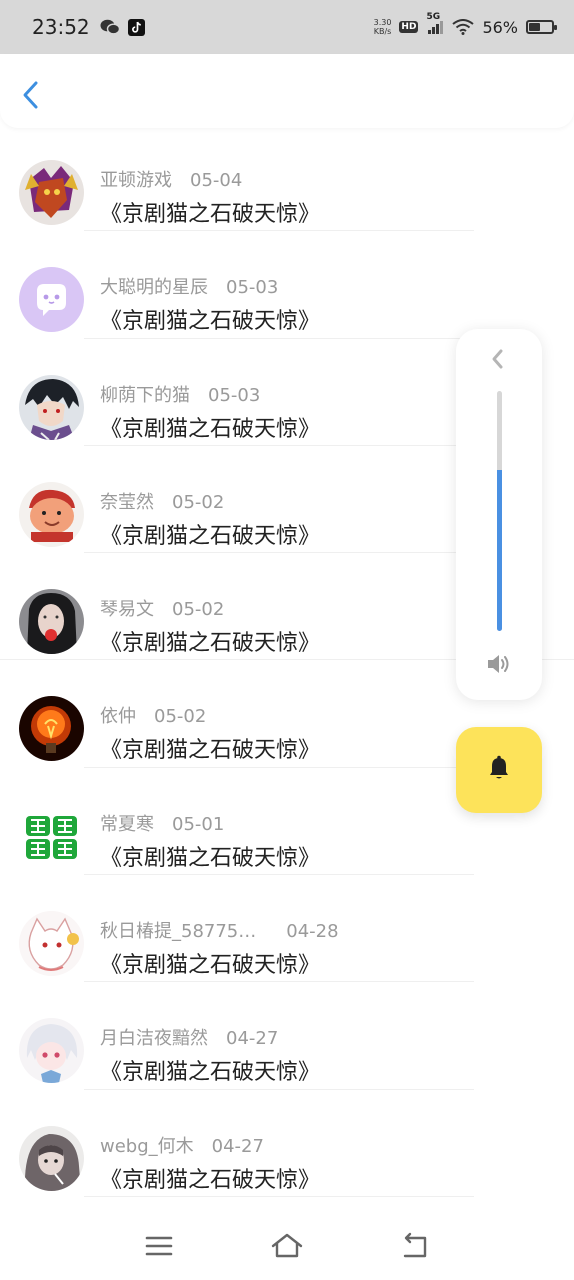 The width and height of the screenshot is (574, 1280). What do you see at coordinates (51, 622) in the screenshot?
I see `girl-photo-avatar` at bounding box center [51, 622].